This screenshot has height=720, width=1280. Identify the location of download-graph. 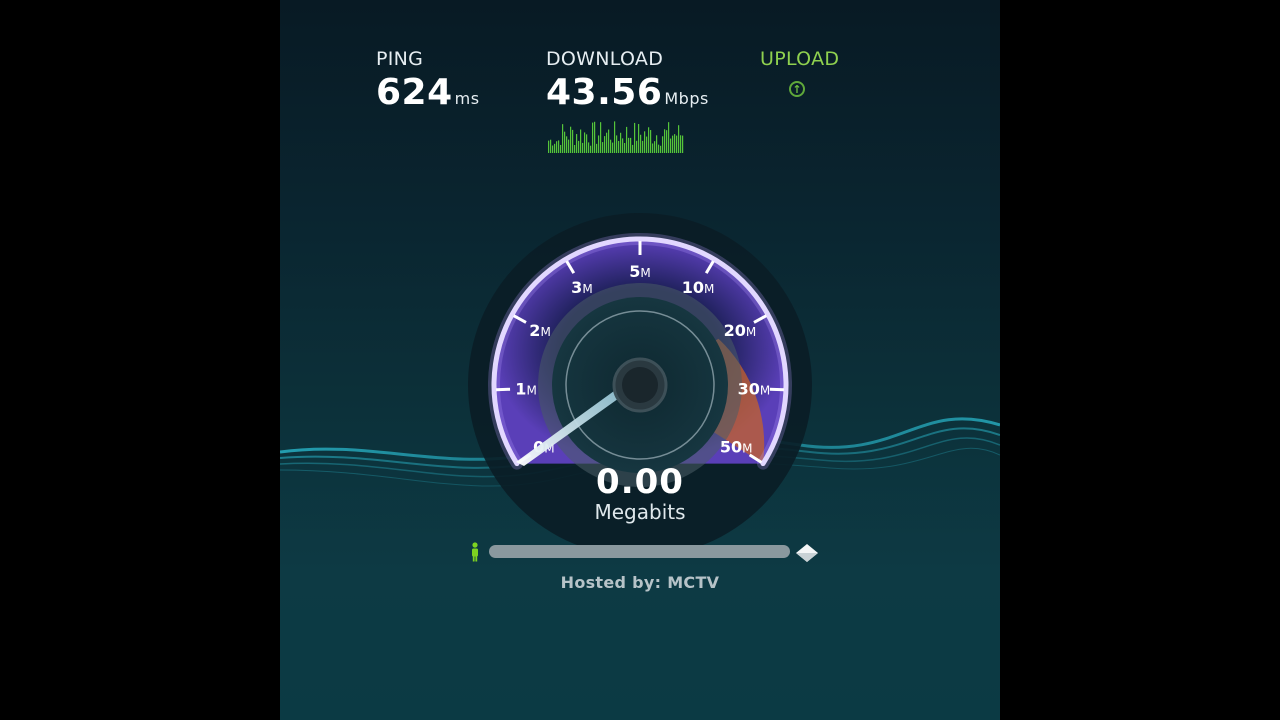
(616, 137).